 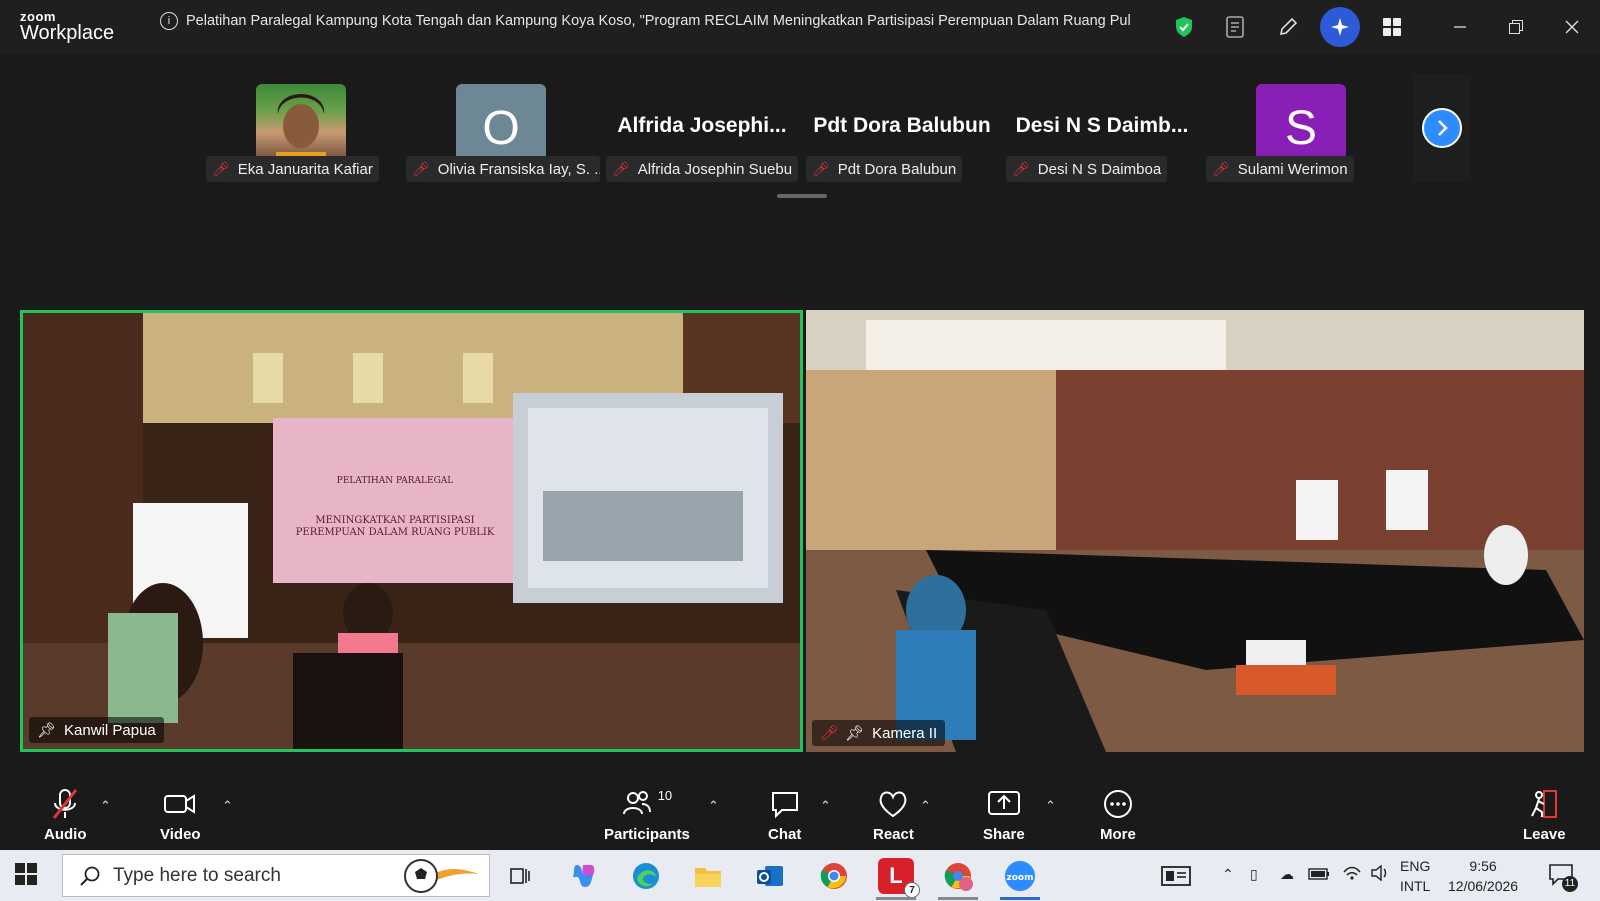 I want to click on participant-tile: Pdt Dora Balubun 🎤︎ Pdt Dora Balubun, so click(x=902, y=139).